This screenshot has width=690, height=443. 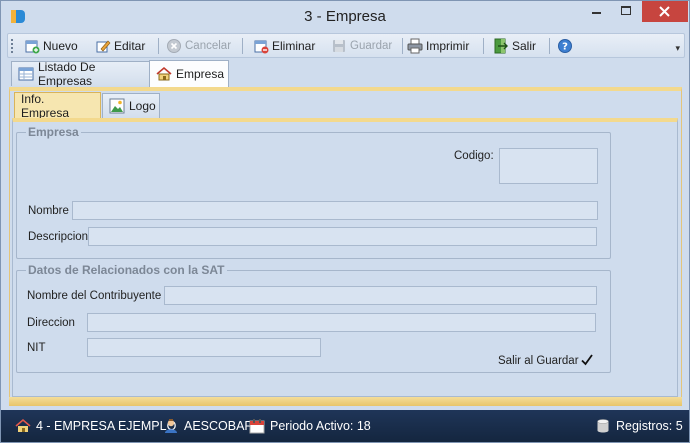 What do you see at coordinates (294, 46) in the screenshot?
I see `eliminar-label: Eliminar` at bounding box center [294, 46].